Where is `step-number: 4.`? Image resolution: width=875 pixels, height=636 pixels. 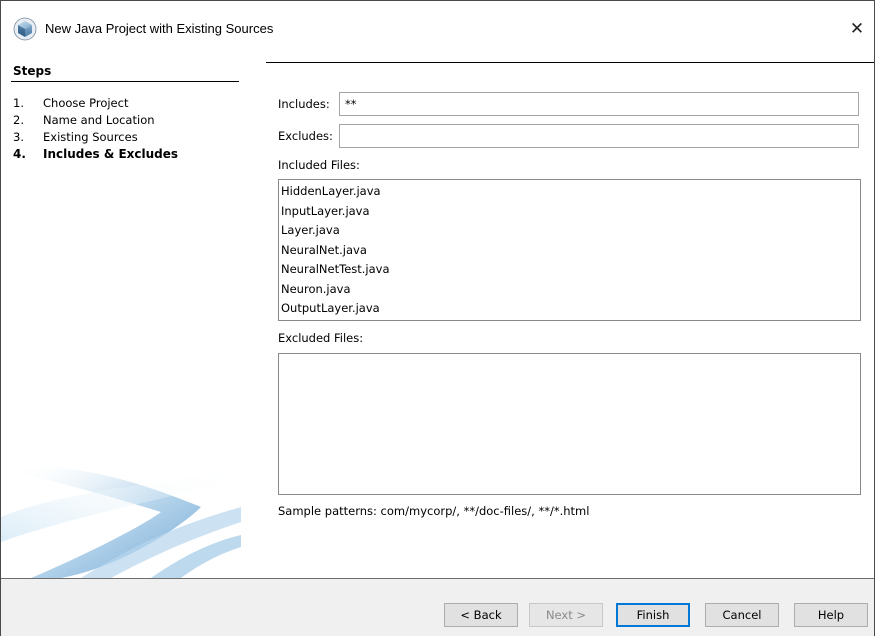 step-number: 4. is located at coordinates (19, 154).